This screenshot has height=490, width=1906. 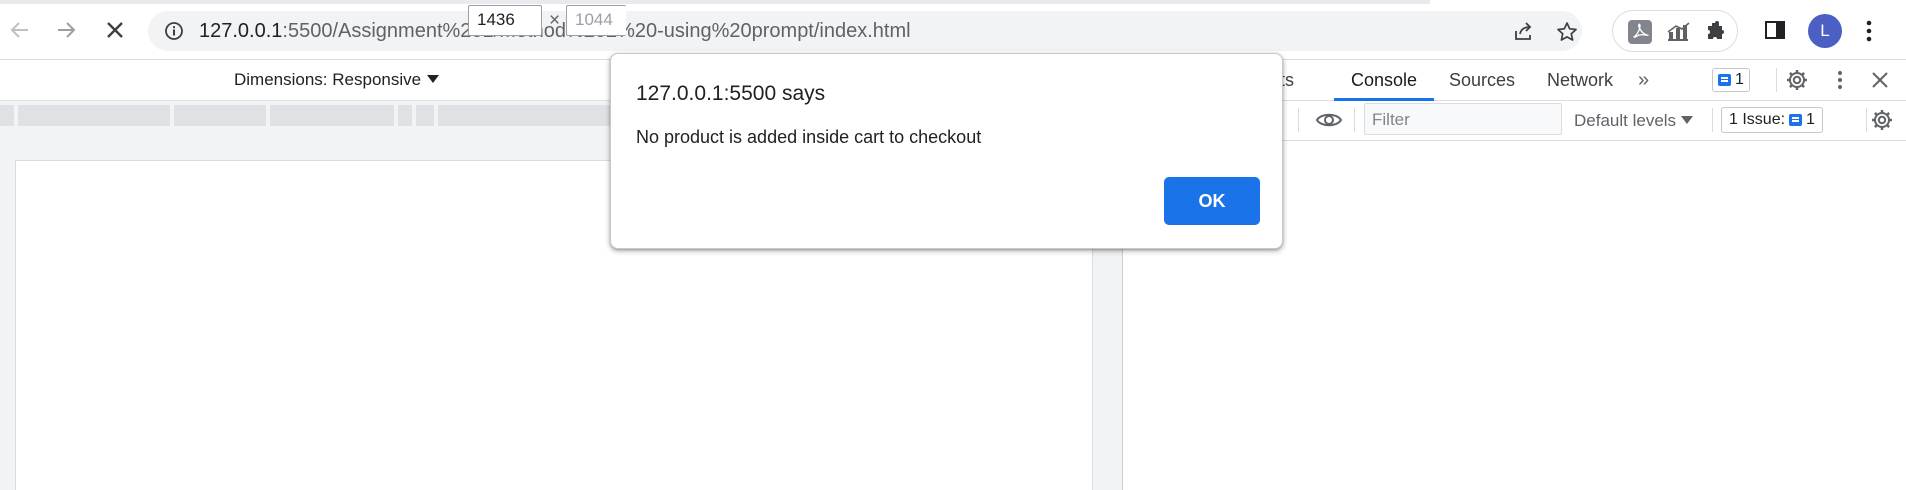 I want to click on issues-badge: 1 Issue: 1, so click(x=1772, y=120).